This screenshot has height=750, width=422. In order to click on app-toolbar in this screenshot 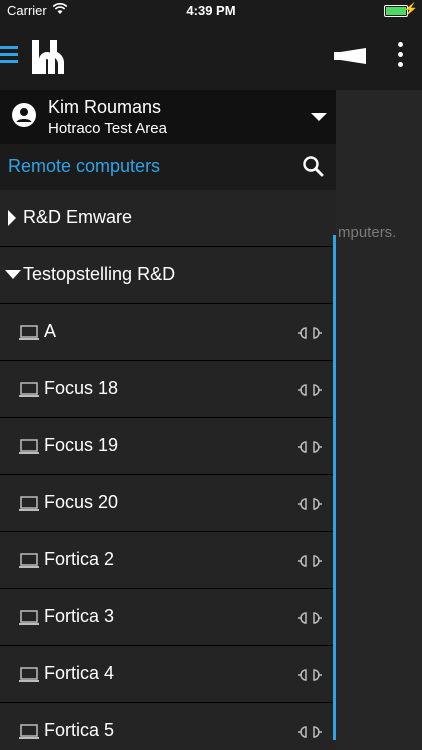, I will do `click(211, 56)`.